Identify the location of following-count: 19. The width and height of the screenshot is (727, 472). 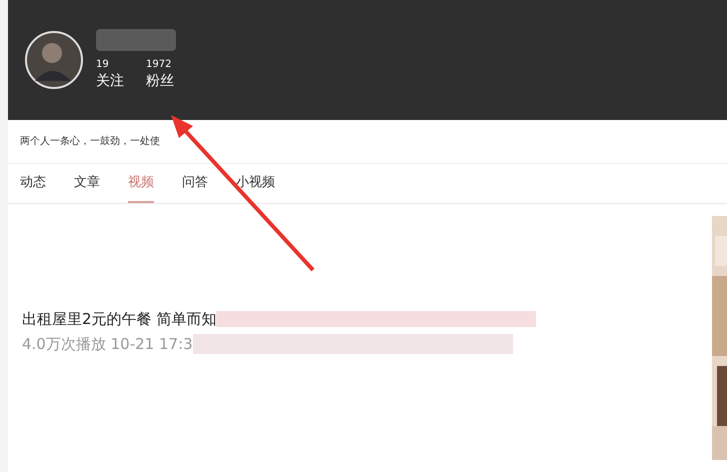
(103, 64).